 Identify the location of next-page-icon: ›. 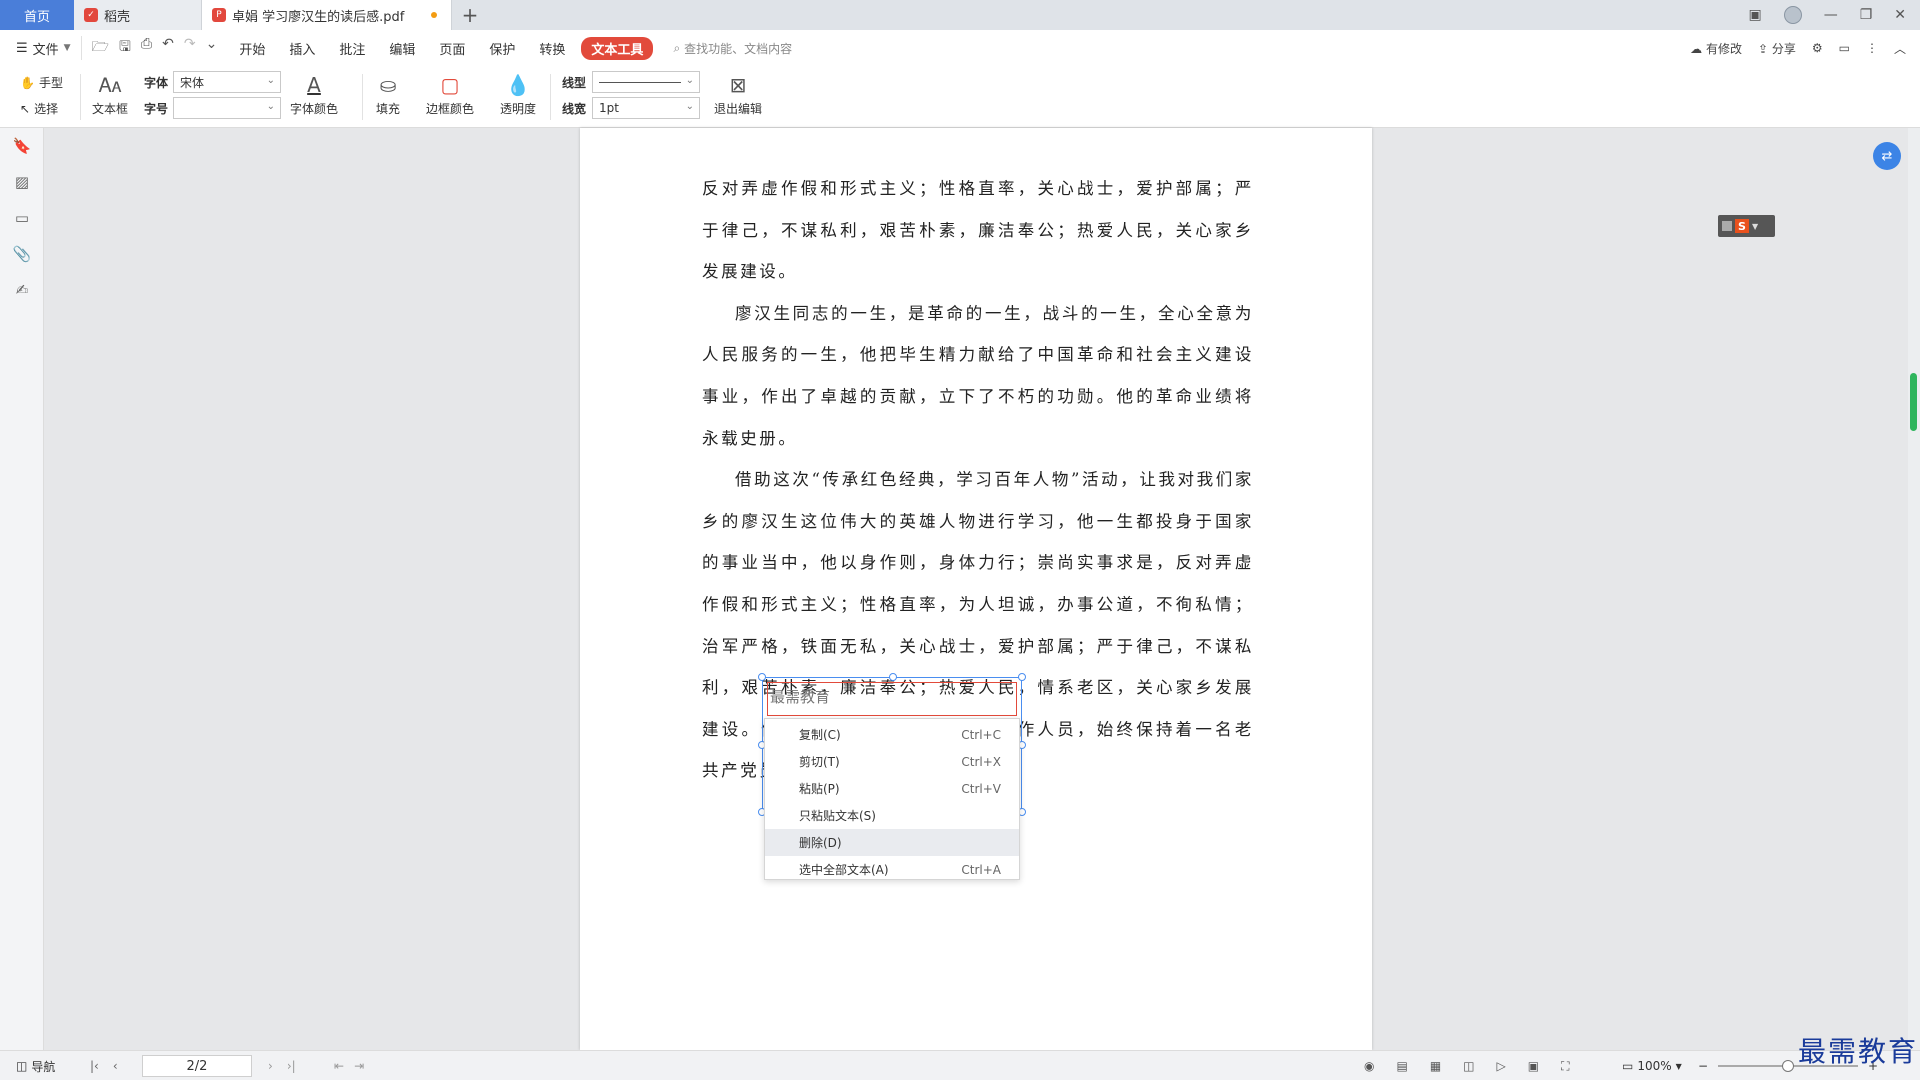
(270, 1066).